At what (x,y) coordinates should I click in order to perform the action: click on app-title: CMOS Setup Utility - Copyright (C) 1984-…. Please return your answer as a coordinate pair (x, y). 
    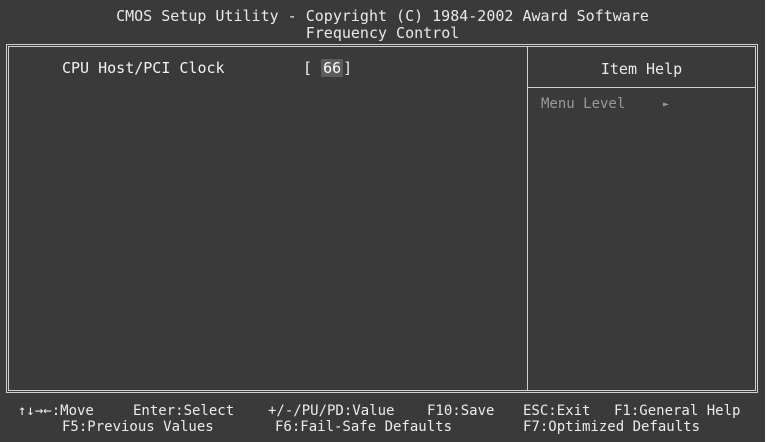
    Looking at the image, I should click on (382, 16).